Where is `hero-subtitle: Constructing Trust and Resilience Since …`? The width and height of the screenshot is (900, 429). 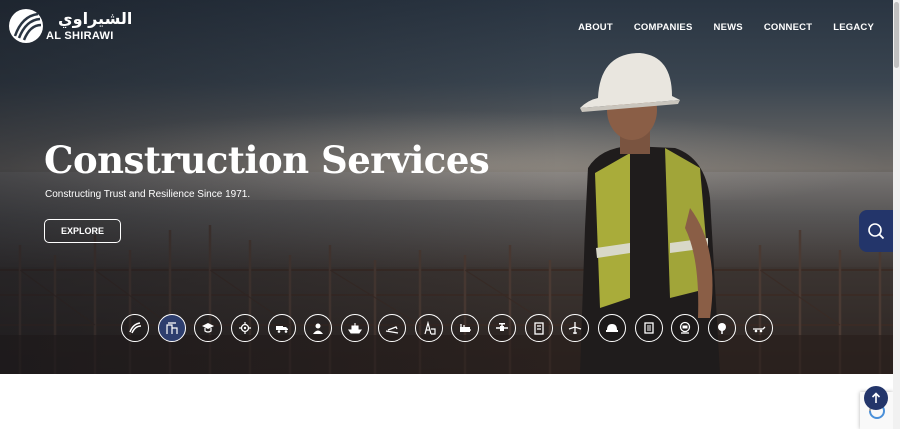 hero-subtitle: Constructing Trust and Resilience Since … is located at coordinates (148, 194).